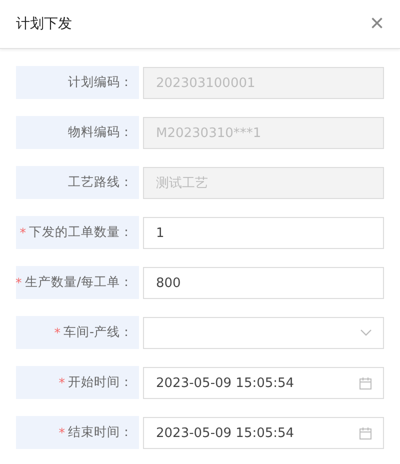 This screenshot has height=464, width=400. I want to click on field-label: 下发的工单数量：, so click(81, 232).